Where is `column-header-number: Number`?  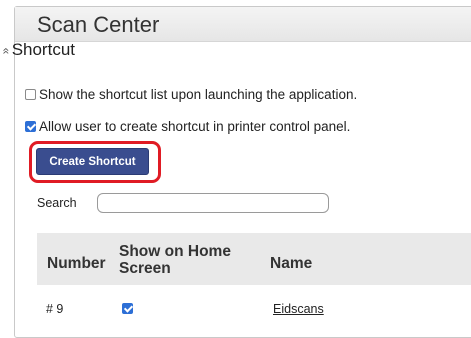 column-header-number: Number is located at coordinates (76, 263).